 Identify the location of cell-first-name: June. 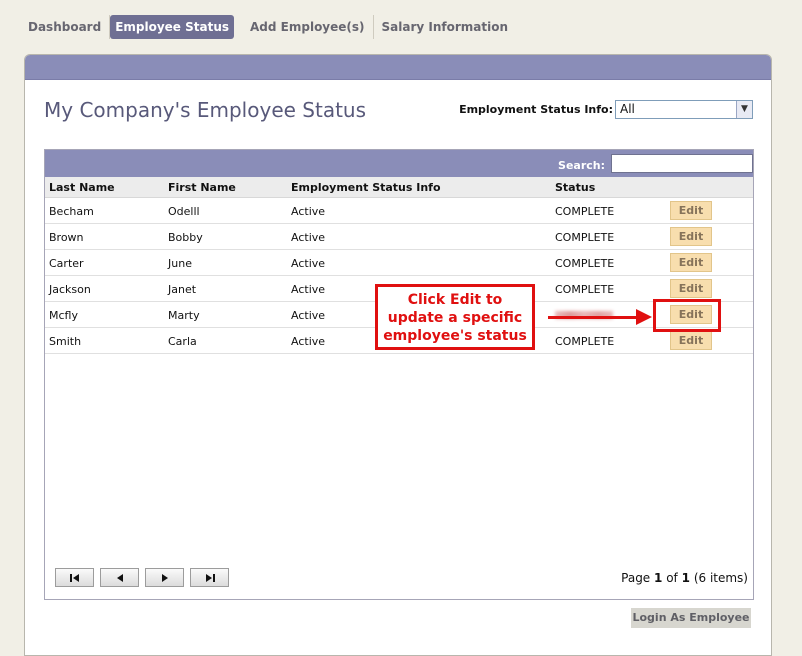
(180, 263).